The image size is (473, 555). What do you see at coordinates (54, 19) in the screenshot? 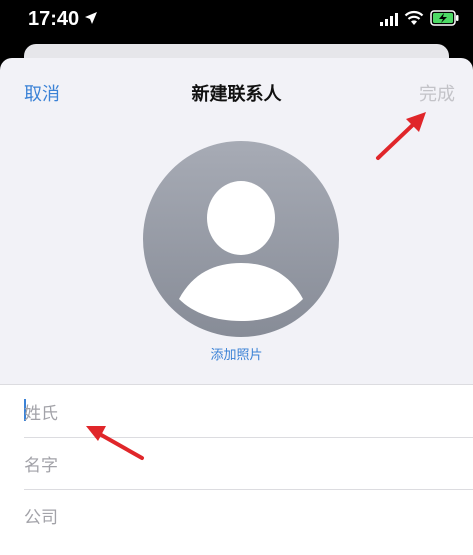
I see `status-time: 17:40` at bounding box center [54, 19].